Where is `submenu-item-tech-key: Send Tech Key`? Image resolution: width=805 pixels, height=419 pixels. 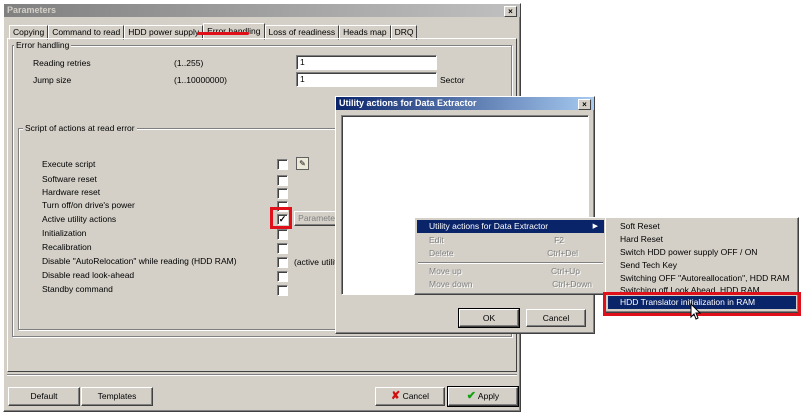 submenu-item-tech-key: Send Tech Key is located at coordinates (702, 265).